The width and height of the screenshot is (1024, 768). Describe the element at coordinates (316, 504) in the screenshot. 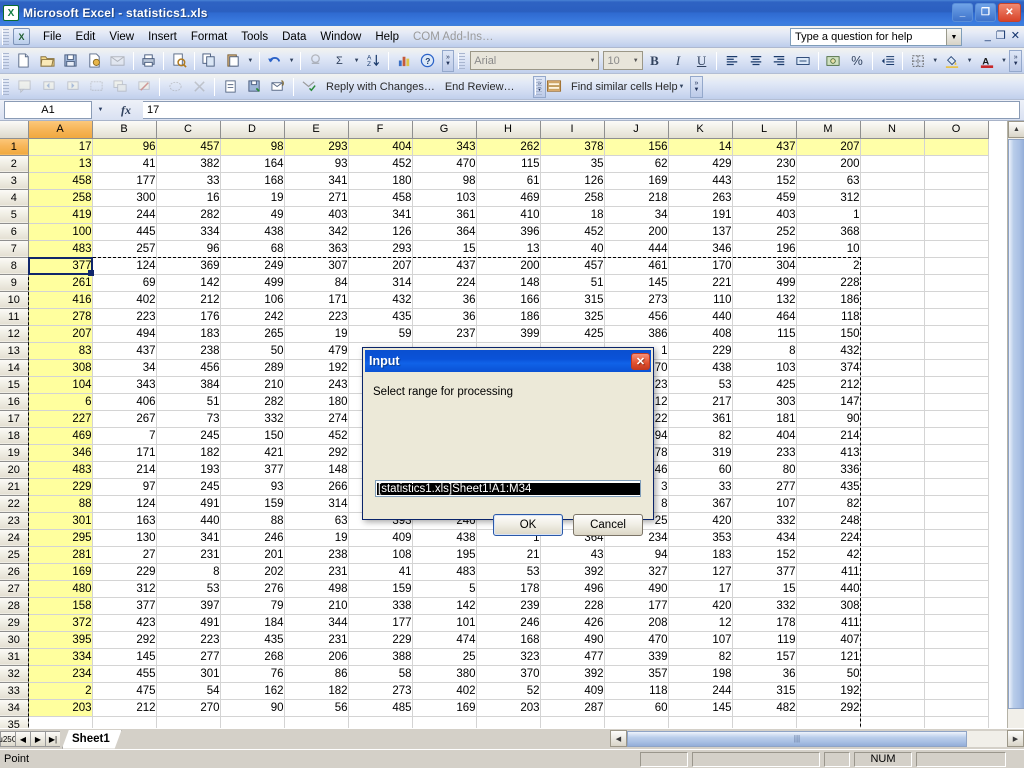

I see `cell-E22: 314` at that location.